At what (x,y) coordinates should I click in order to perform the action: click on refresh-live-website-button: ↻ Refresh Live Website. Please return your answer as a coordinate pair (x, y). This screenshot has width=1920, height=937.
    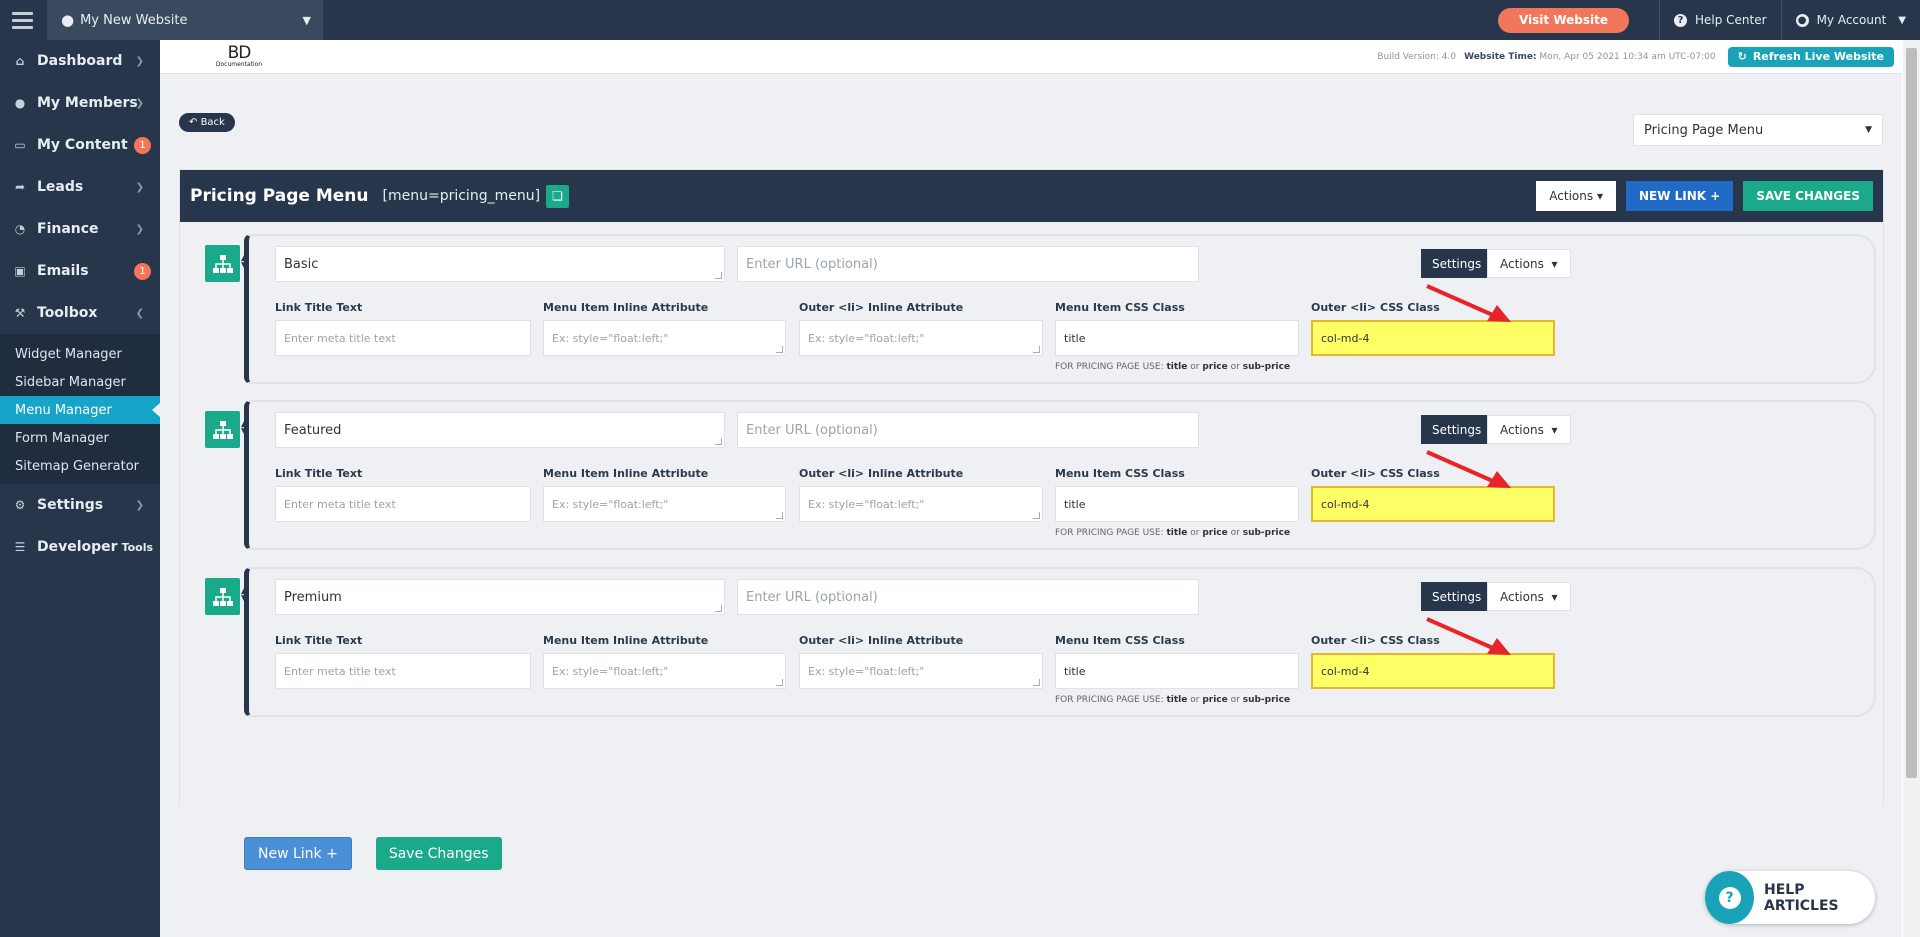
    Looking at the image, I should click on (1810, 56).